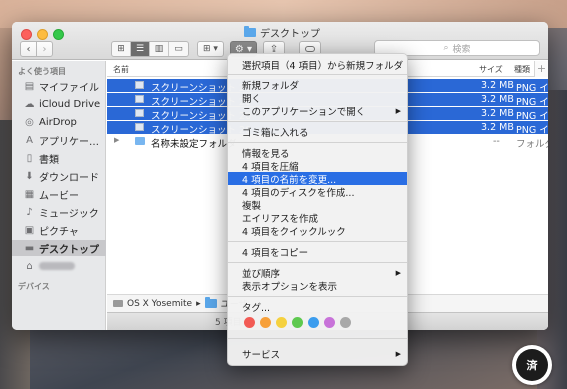  Describe the element at coordinates (345, 322) in the screenshot. I see `tag-gray-dot` at that location.